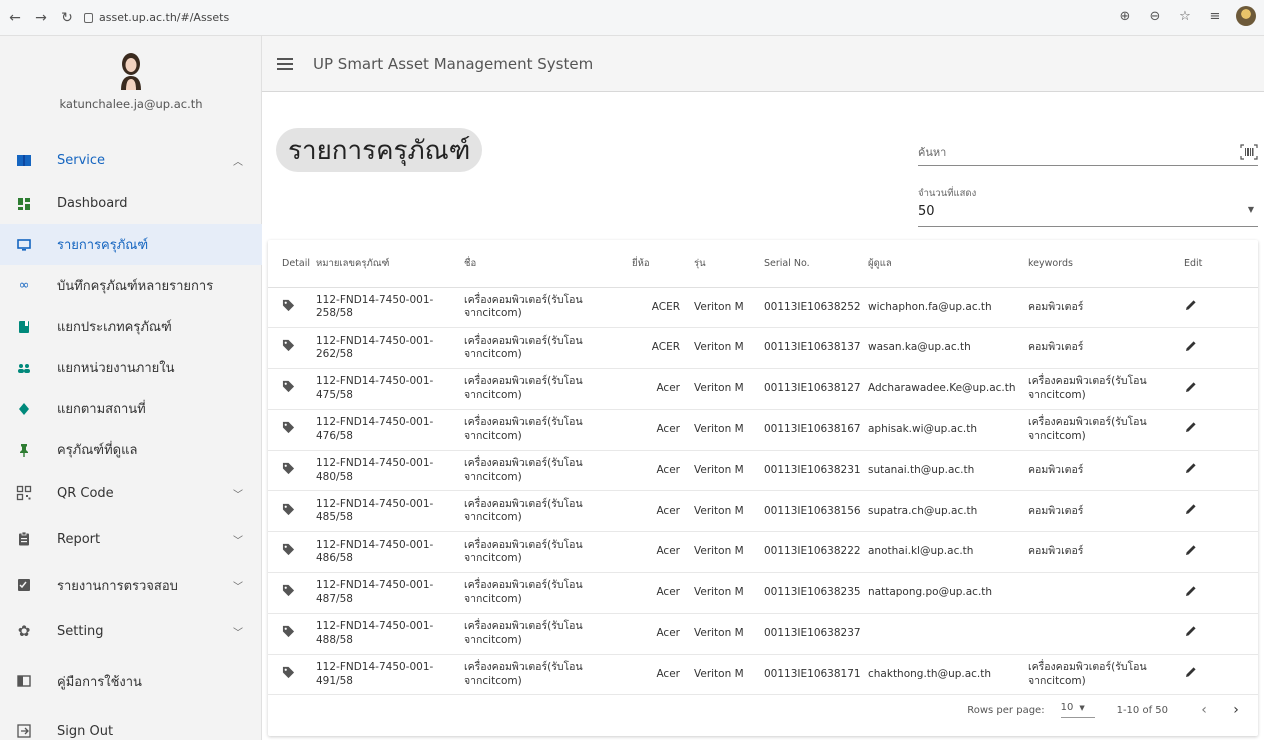  I want to click on next-page-icon: ›, so click(1236, 710).